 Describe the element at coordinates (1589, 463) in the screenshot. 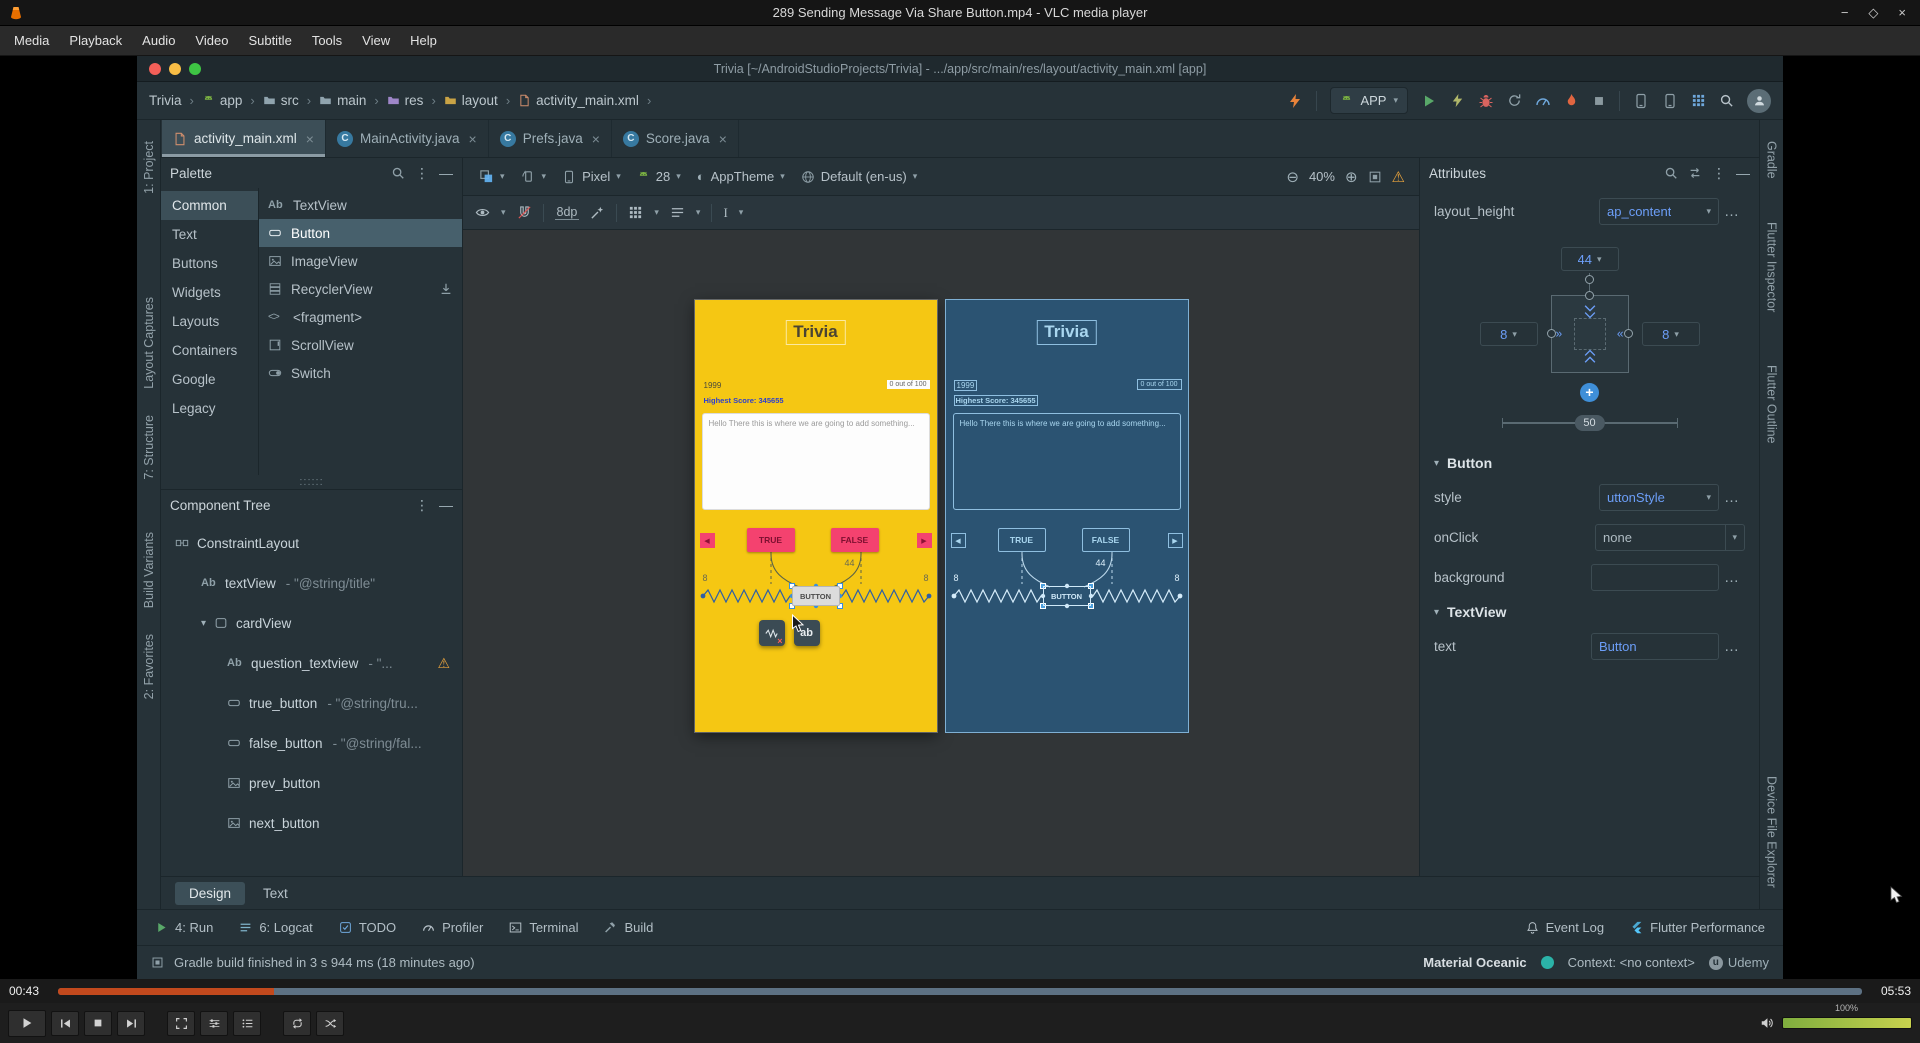

I see `button-section-header: ▾ Button` at that location.